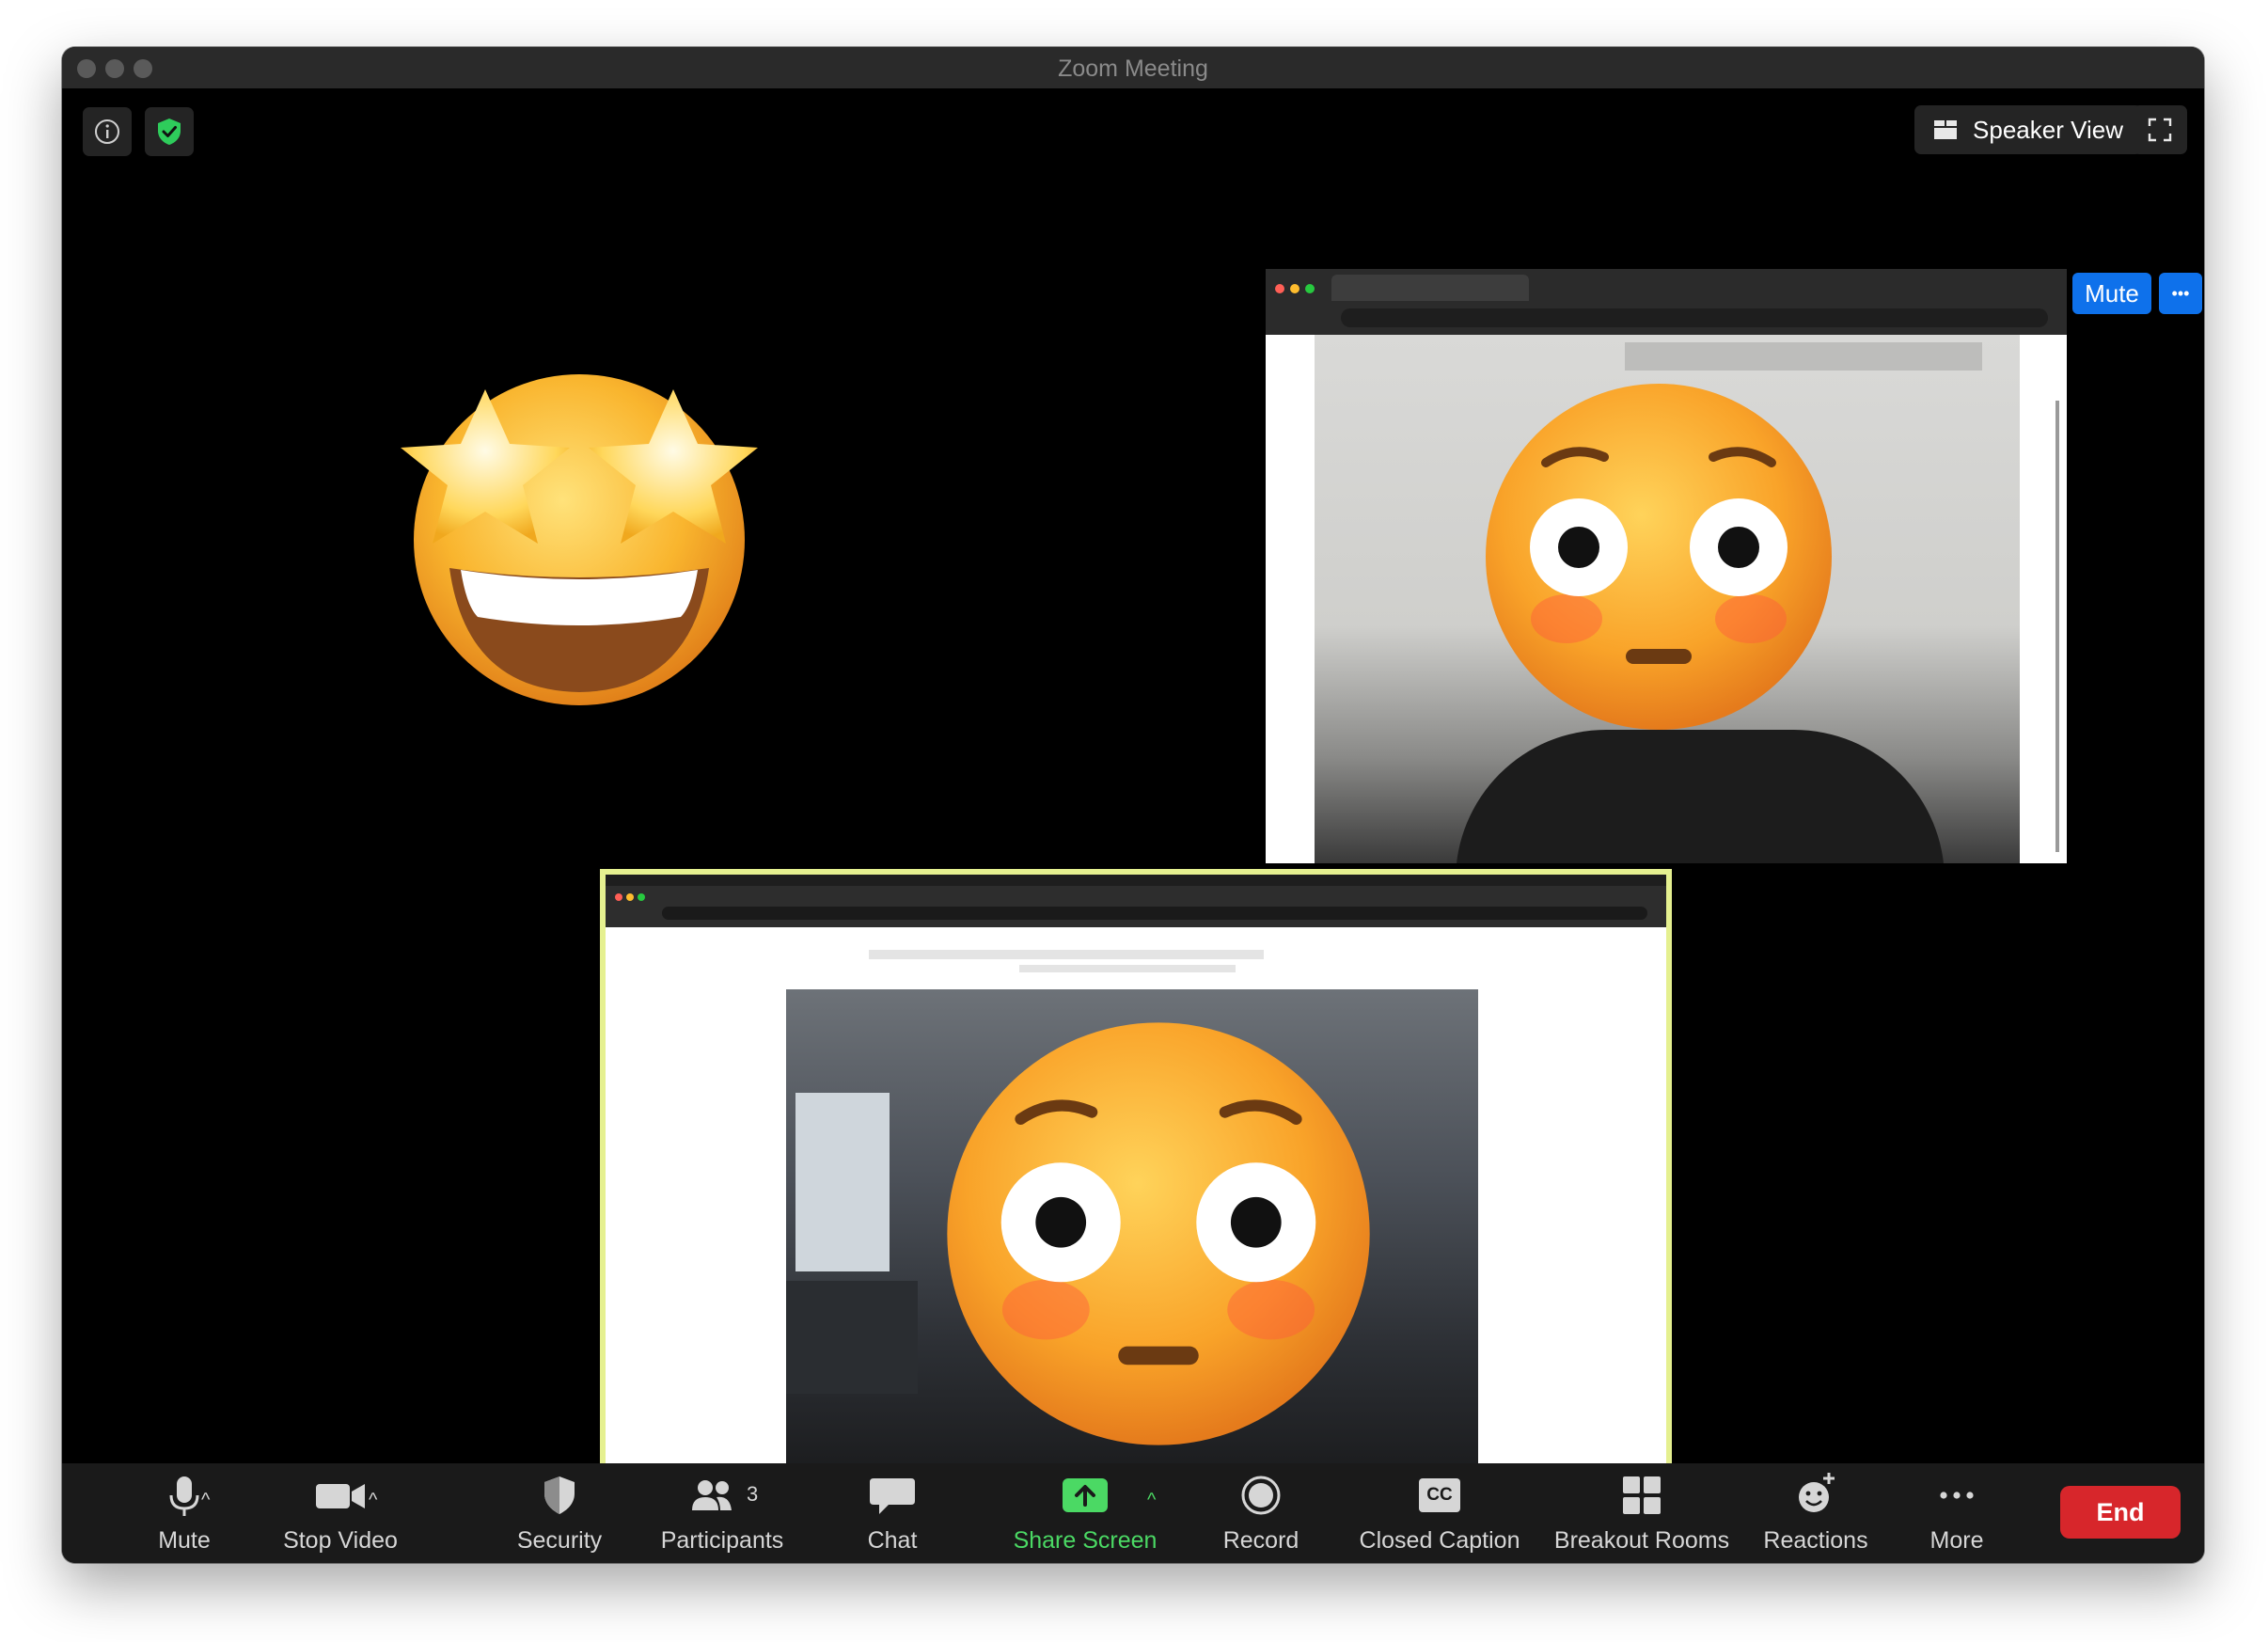  What do you see at coordinates (340, 1496) in the screenshot?
I see `video-camera-icon` at bounding box center [340, 1496].